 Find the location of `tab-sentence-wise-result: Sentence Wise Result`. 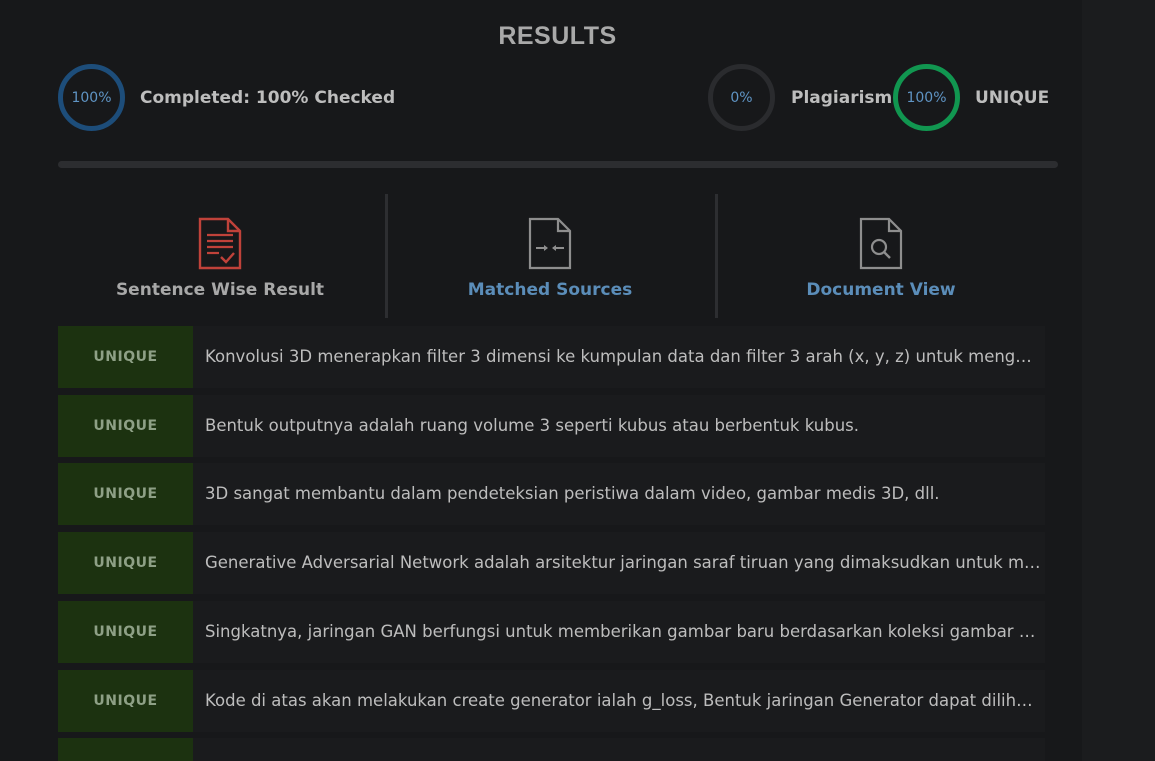

tab-sentence-wise-result: Sentence Wise Result is located at coordinates (220, 255).